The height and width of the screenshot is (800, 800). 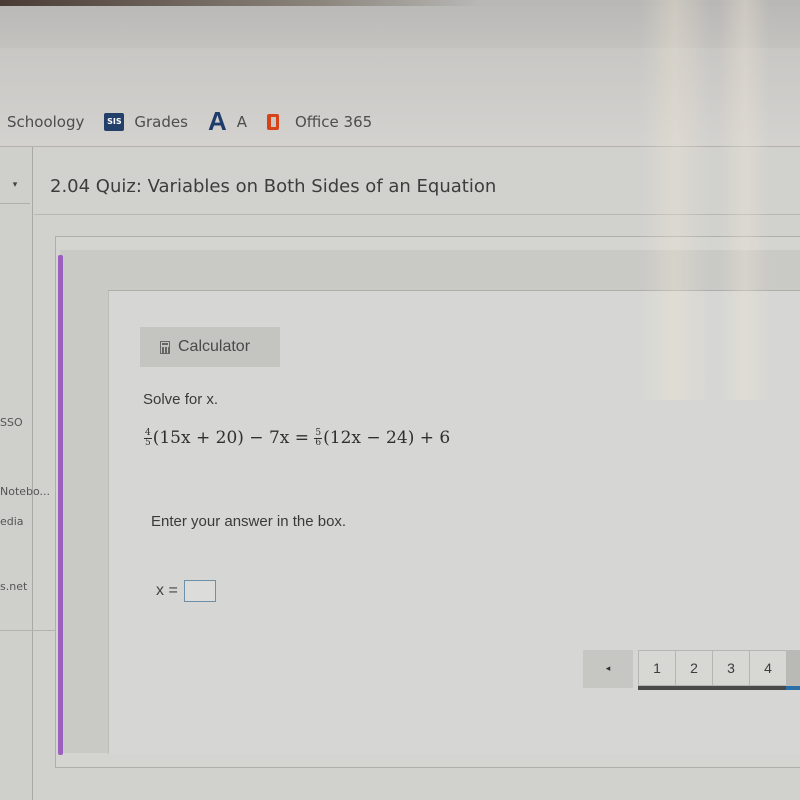 What do you see at coordinates (13, 586) in the screenshot?
I see `sidebar-link-net: s.net` at bounding box center [13, 586].